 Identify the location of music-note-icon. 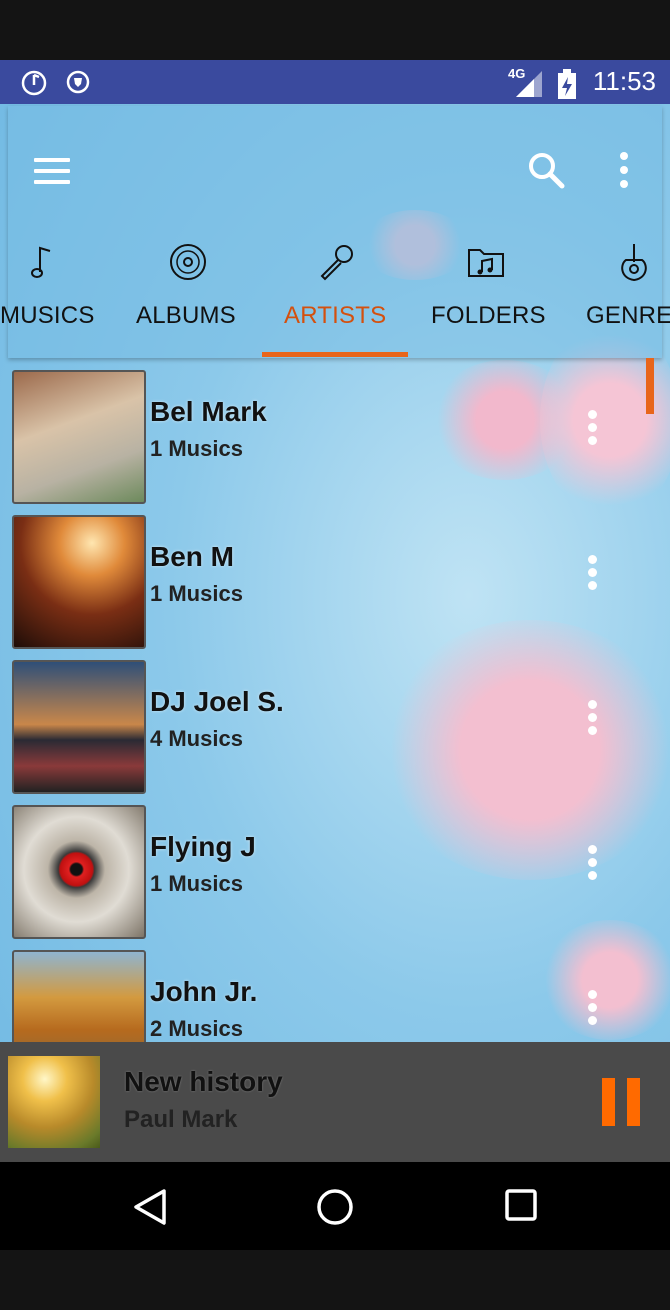
(43, 262).